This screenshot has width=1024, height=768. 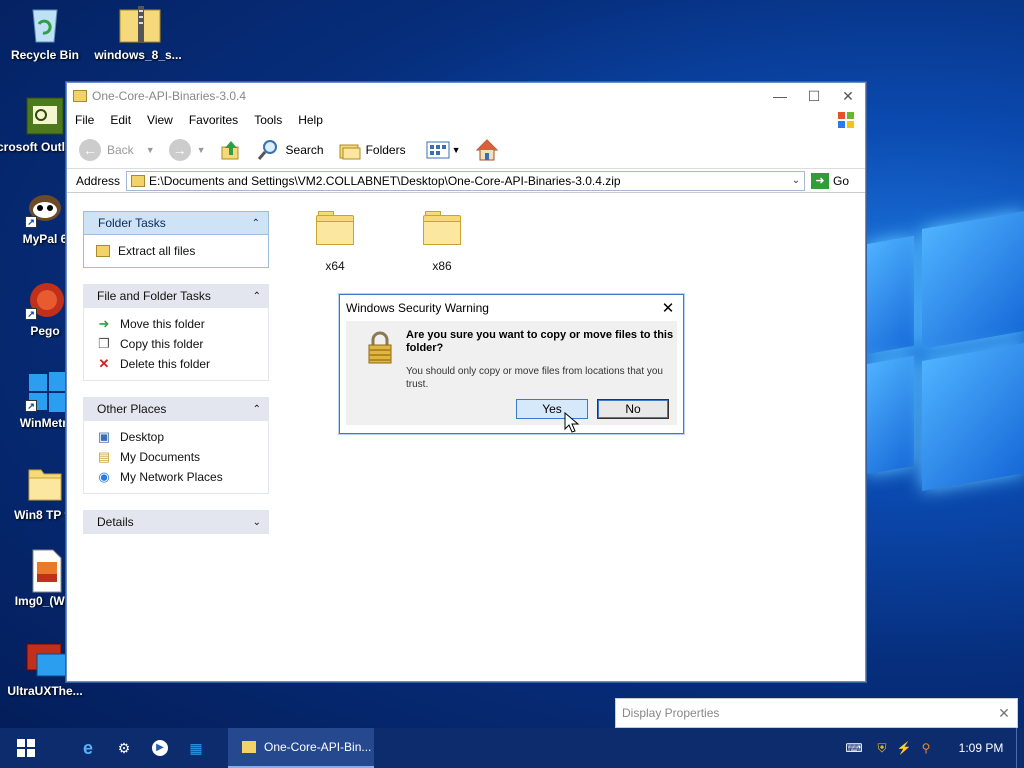 I want to click on panel-header: Other Places ⌃, so click(x=176, y=409).